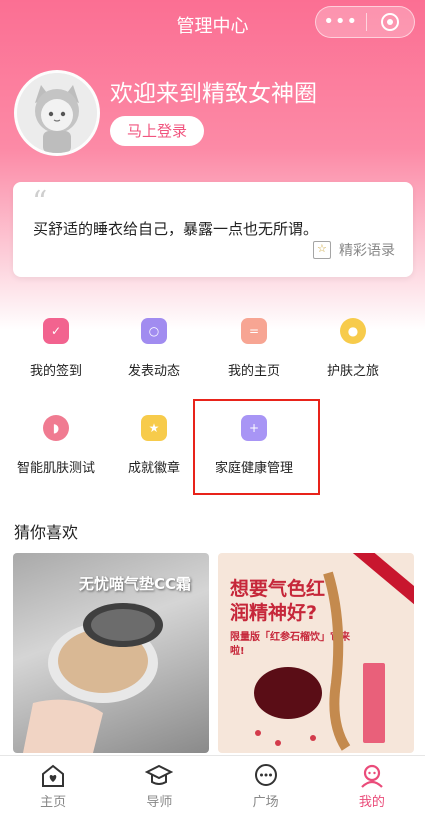 Image resolution: width=425 pixels, height=814 pixels. What do you see at coordinates (367, 251) in the screenshot?
I see `quotes-link-label: 精彩语录` at bounding box center [367, 251].